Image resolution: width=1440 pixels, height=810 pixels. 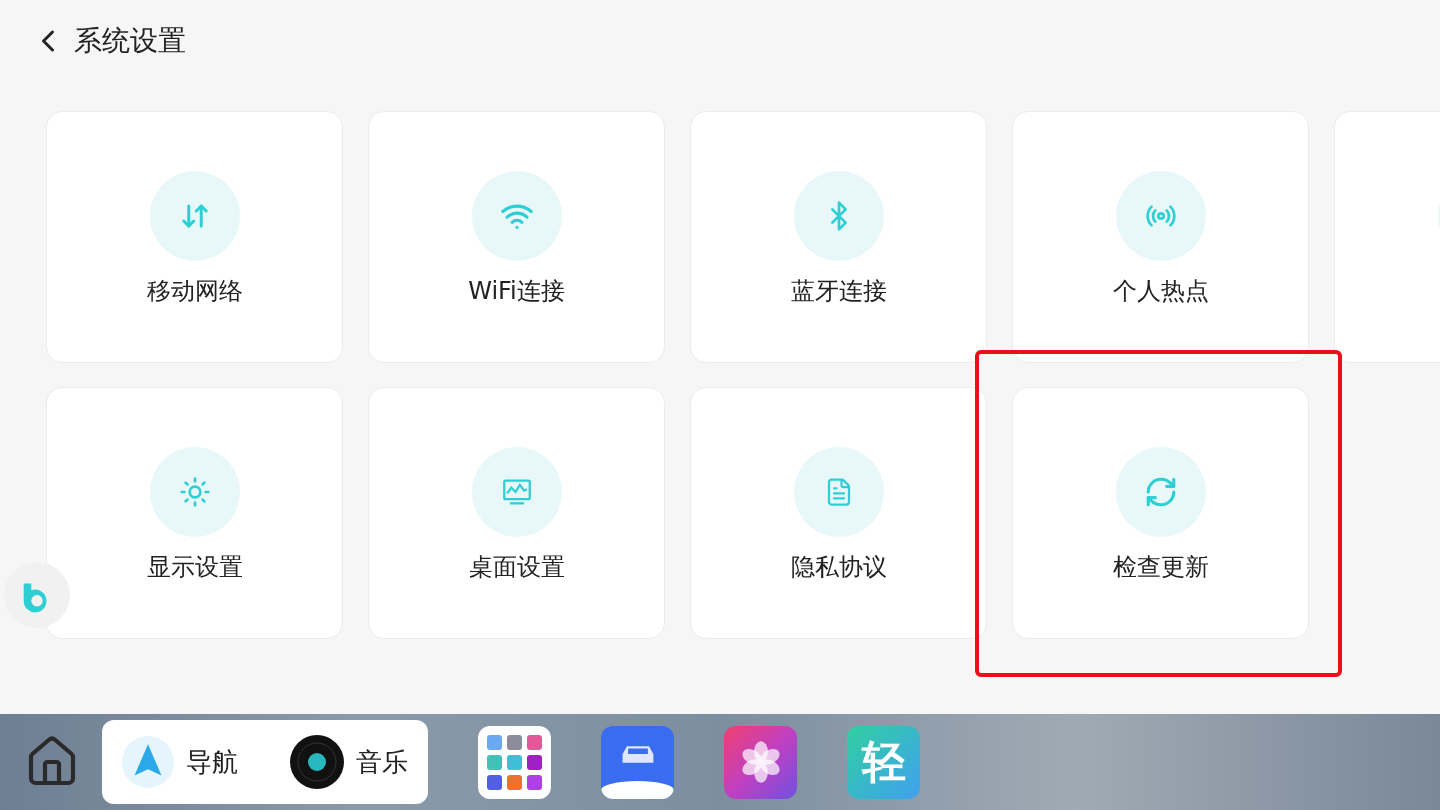 I want to click on card-label: 桌面设置, so click(x=516, y=567).